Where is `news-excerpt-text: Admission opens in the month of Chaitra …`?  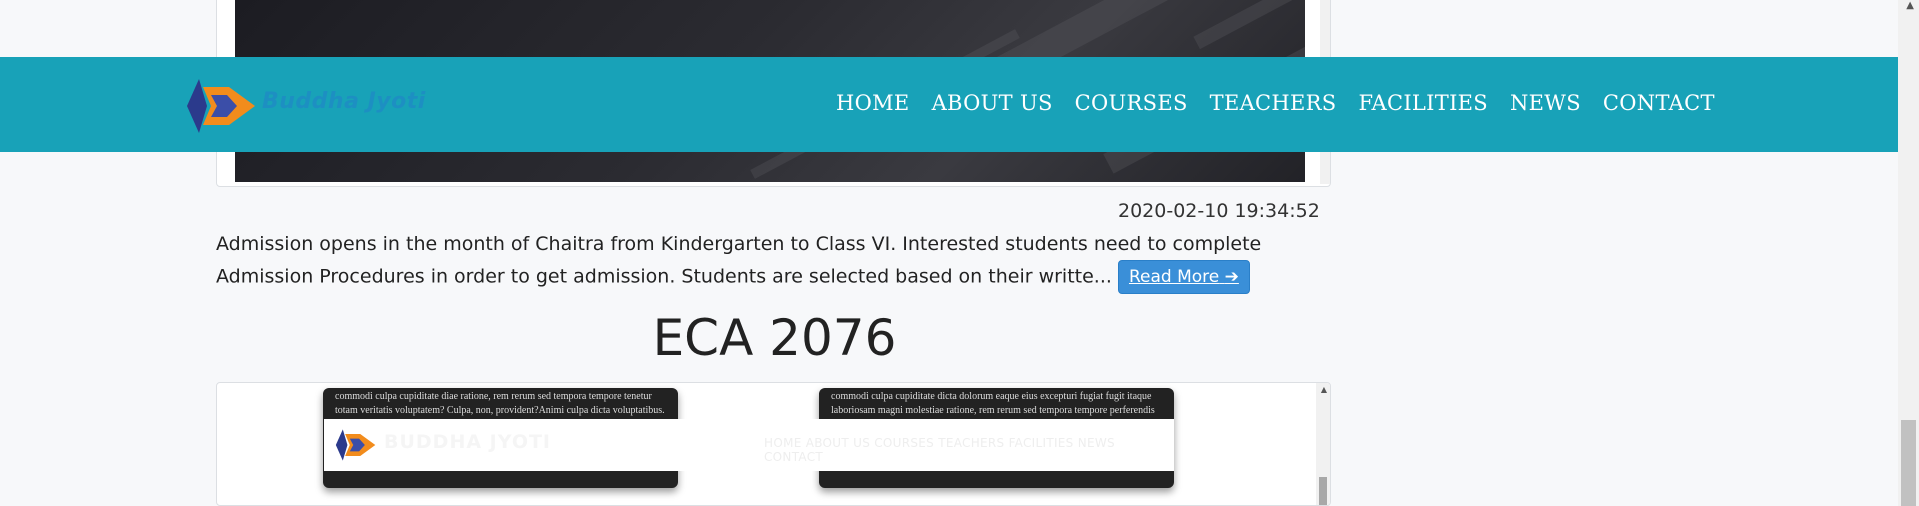 news-excerpt-text: Admission opens in the month of Chaitra … is located at coordinates (739, 260).